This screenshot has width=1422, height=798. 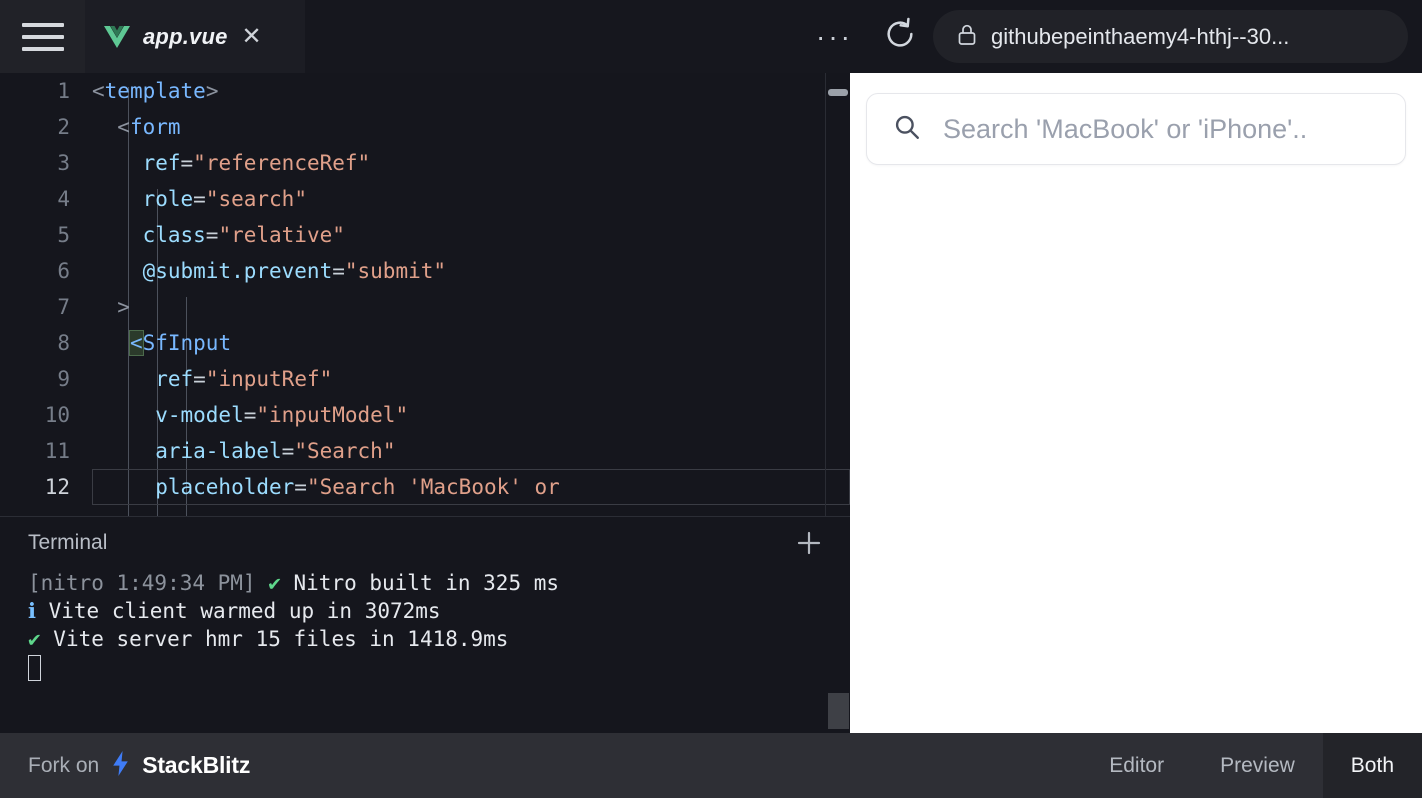 What do you see at coordinates (425, 379) in the screenshot?
I see `code-line: 9 ref="inputRef"` at bounding box center [425, 379].